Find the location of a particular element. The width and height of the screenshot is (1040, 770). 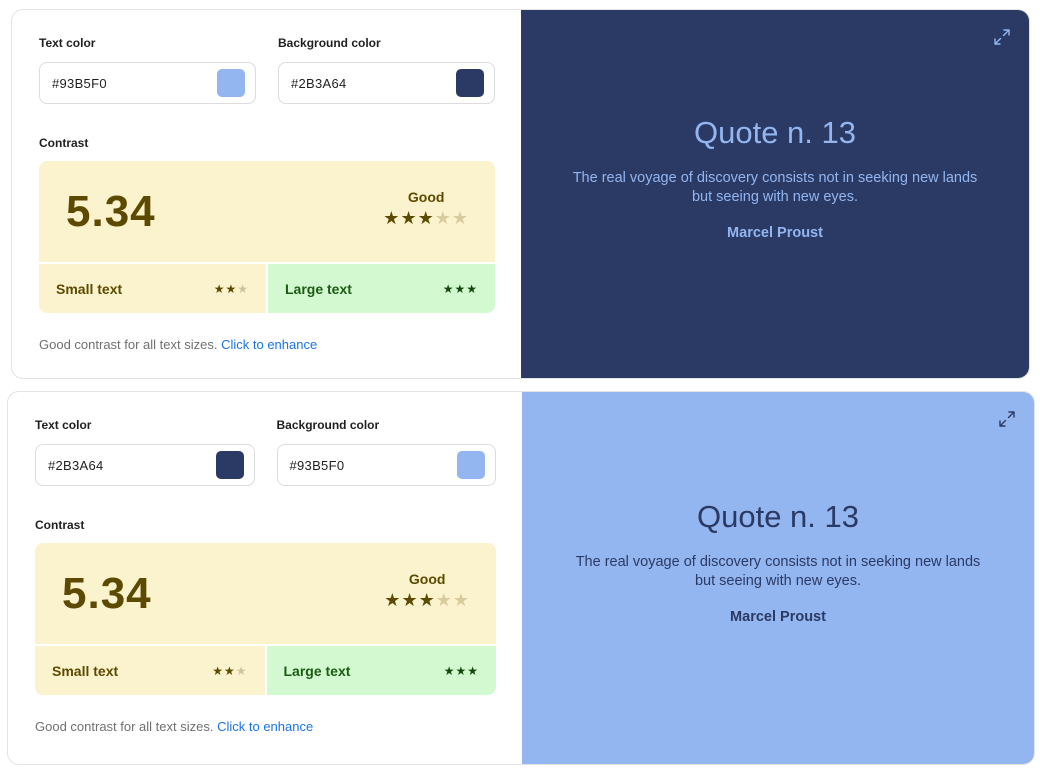

background-color-input: #93B5F0 is located at coordinates (386, 465).